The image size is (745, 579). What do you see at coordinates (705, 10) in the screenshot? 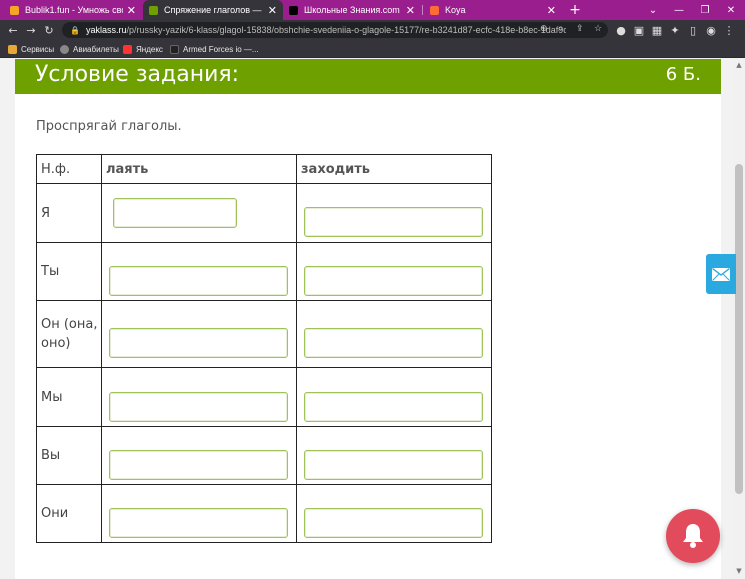
I see `restore-window-icon: ❐` at bounding box center [705, 10].